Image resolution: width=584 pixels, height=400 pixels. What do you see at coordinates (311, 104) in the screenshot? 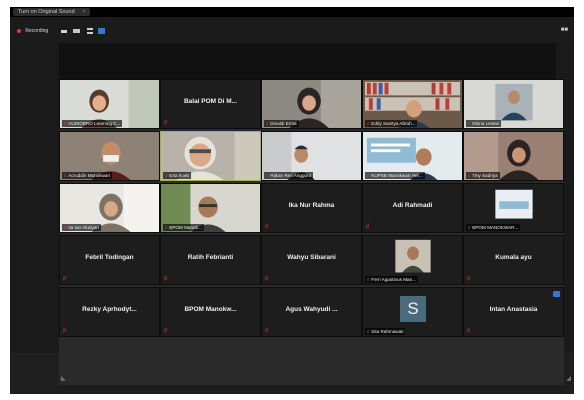
I see `participant-tile: ♯ Dinaldi Erma` at bounding box center [311, 104].